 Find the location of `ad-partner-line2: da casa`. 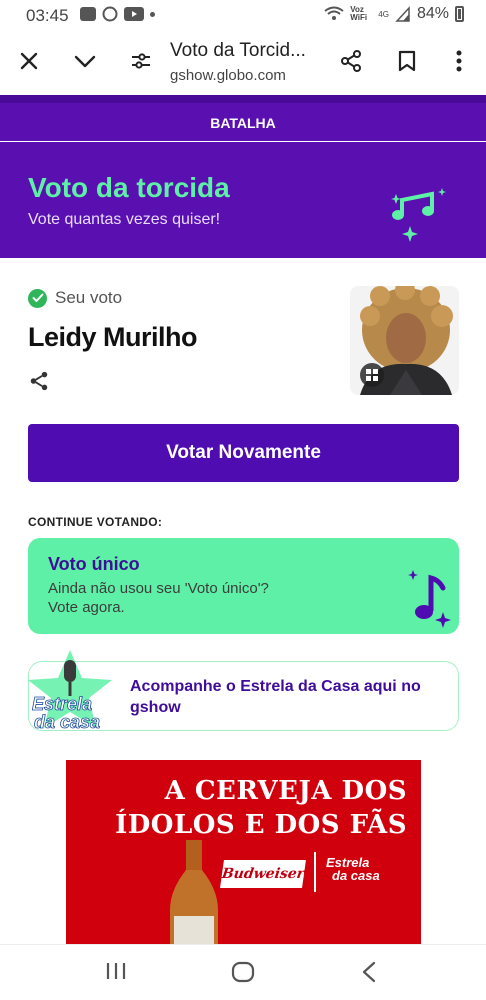

ad-partner-line2: da casa is located at coordinates (356, 875).